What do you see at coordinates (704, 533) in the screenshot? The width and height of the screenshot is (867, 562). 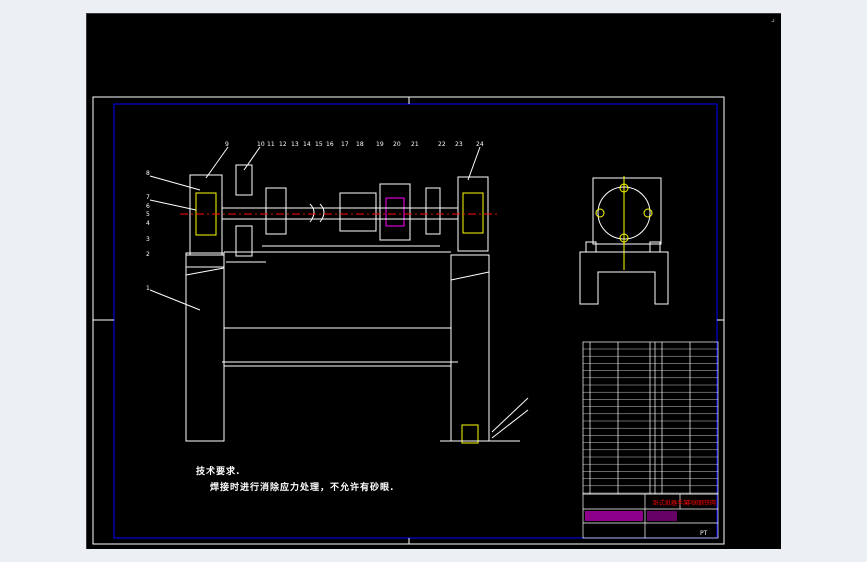 I see `title-mark: PT` at bounding box center [704, 533].